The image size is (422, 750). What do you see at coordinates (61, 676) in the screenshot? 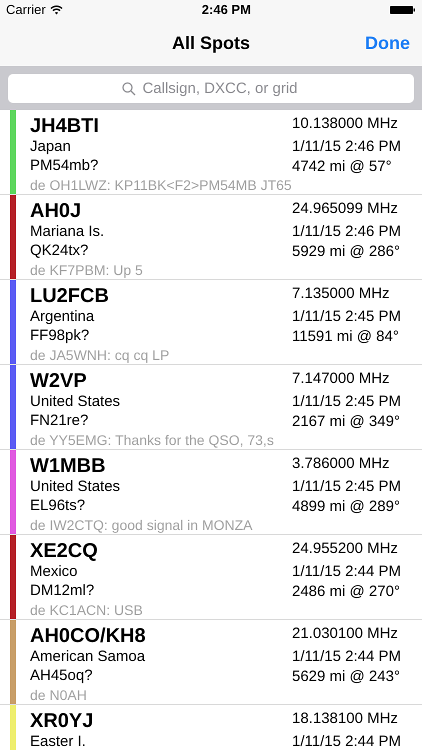
I see `grid-locator: AH45oq?` at bounding box center [61, 676].